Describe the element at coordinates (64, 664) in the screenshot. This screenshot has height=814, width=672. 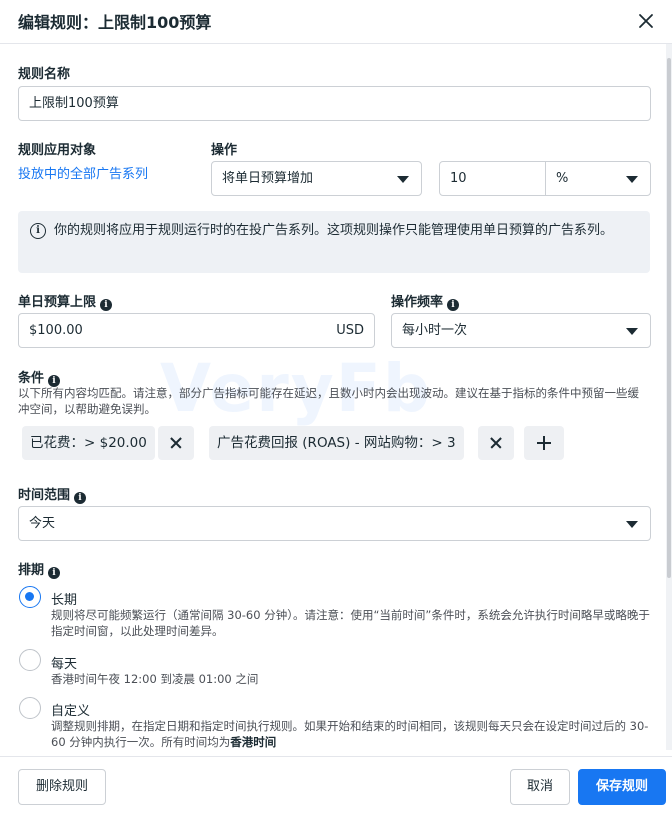
I see `schedule-option-title: 每天` at that location.